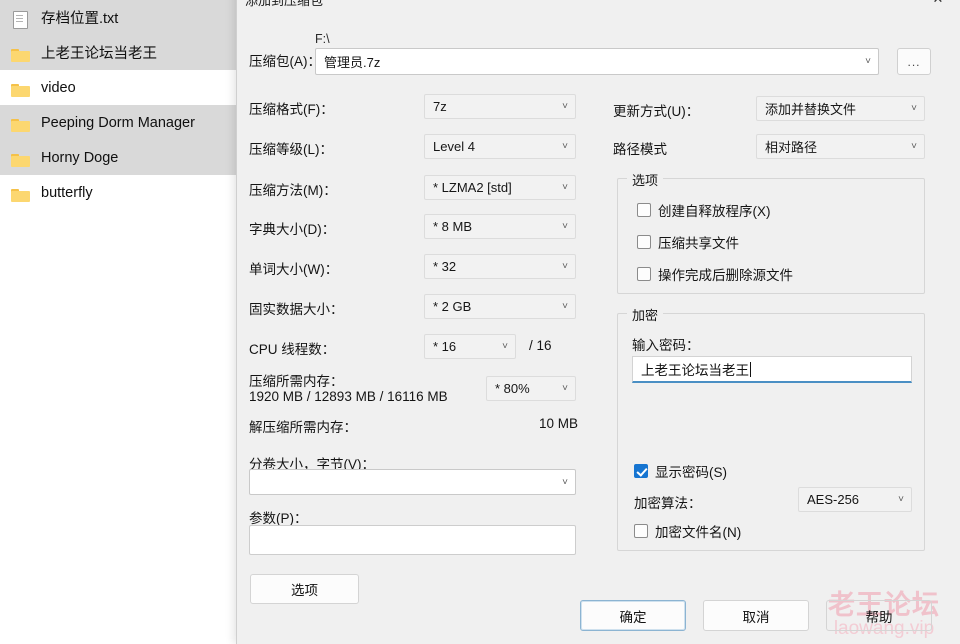 The height and width of the screenshot is (644, 960). What do you see at coordinates (833, 499) in the screenshot?
I see `encryption-algorithm-value: AES-256` at bounding box center [833, 499].